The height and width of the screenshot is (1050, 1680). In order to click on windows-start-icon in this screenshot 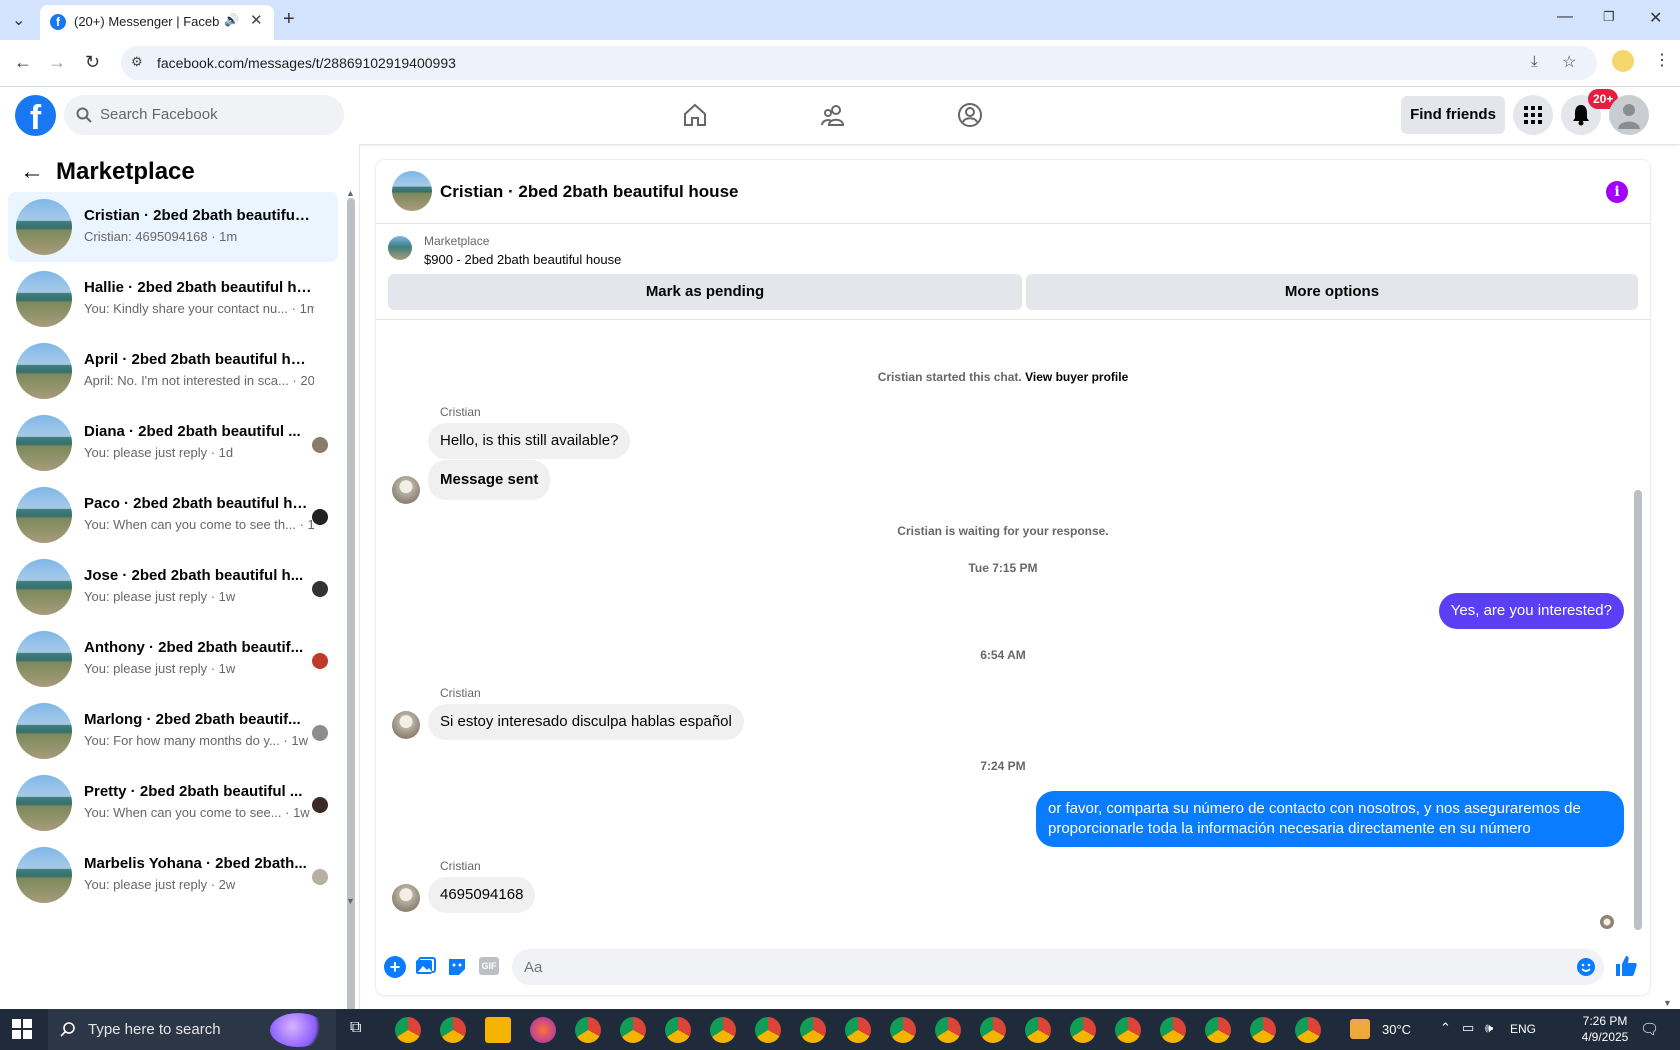, I will do `click(22, 1029)`.